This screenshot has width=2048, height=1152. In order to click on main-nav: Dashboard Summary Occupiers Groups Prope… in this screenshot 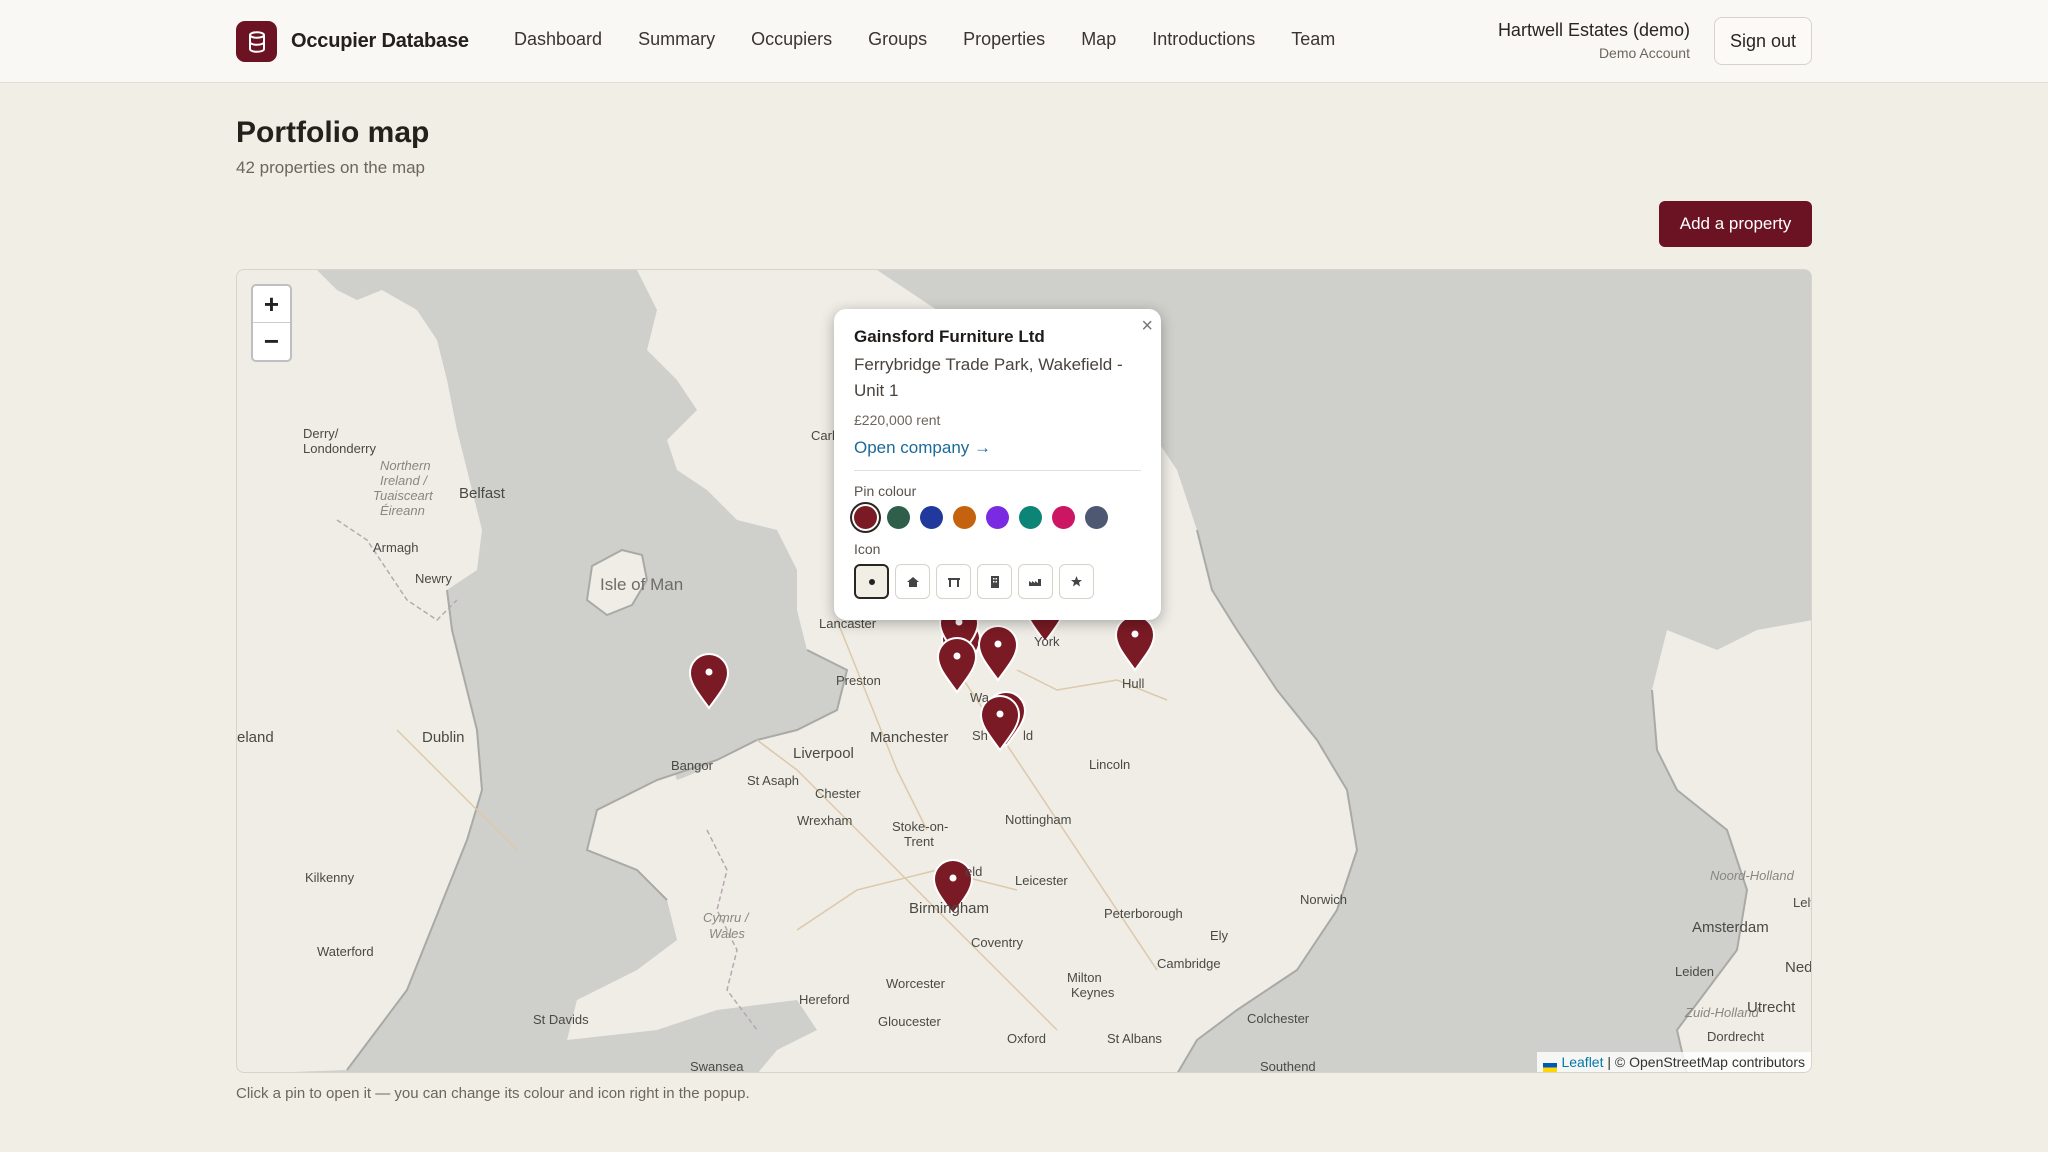, I will do `click(942, 39)`.